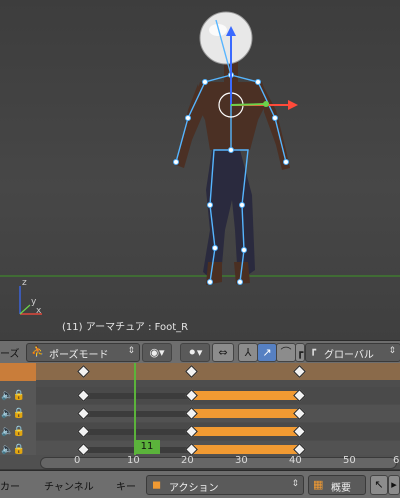  I want to click on summary-icon: ▦, so click(318, 484).